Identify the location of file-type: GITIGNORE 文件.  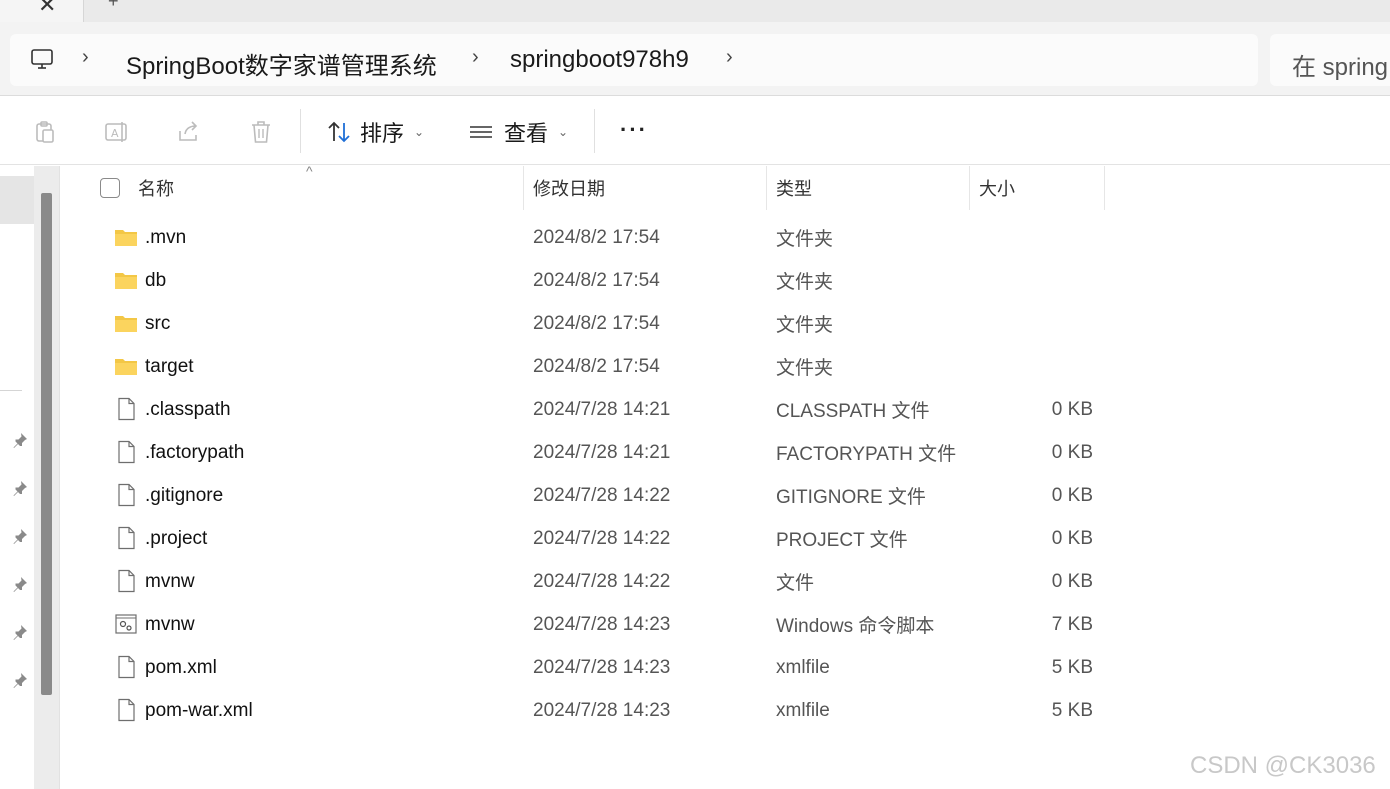
(851, 497).